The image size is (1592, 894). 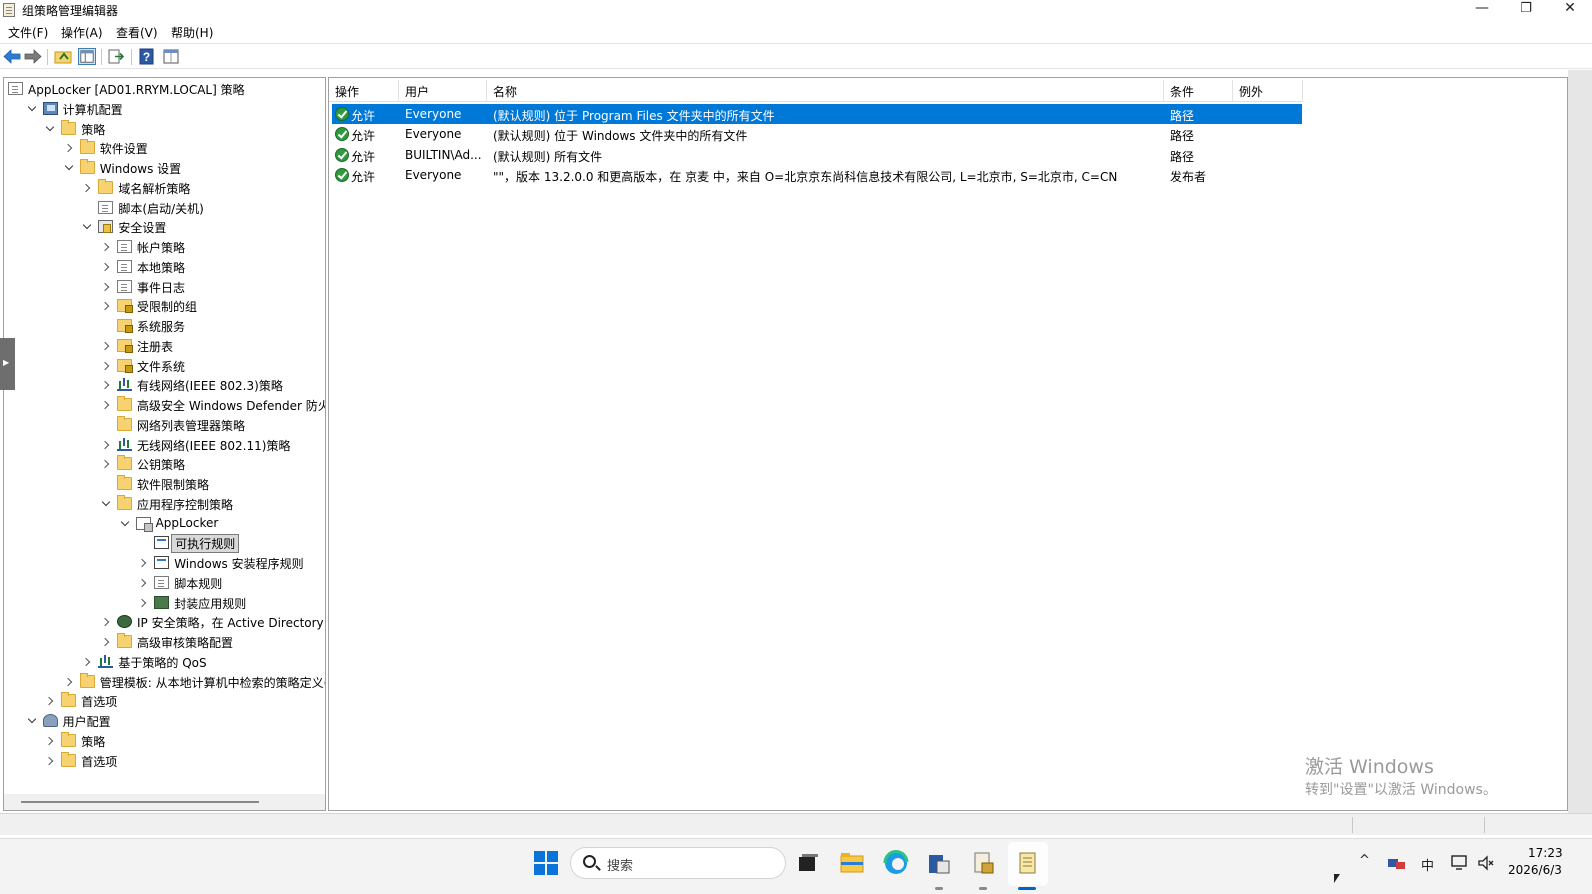 What do you see at coordinates (82, 32) in the screenshot?
I see `menu-action: 操作(A)` at bounding box center [82, 32].